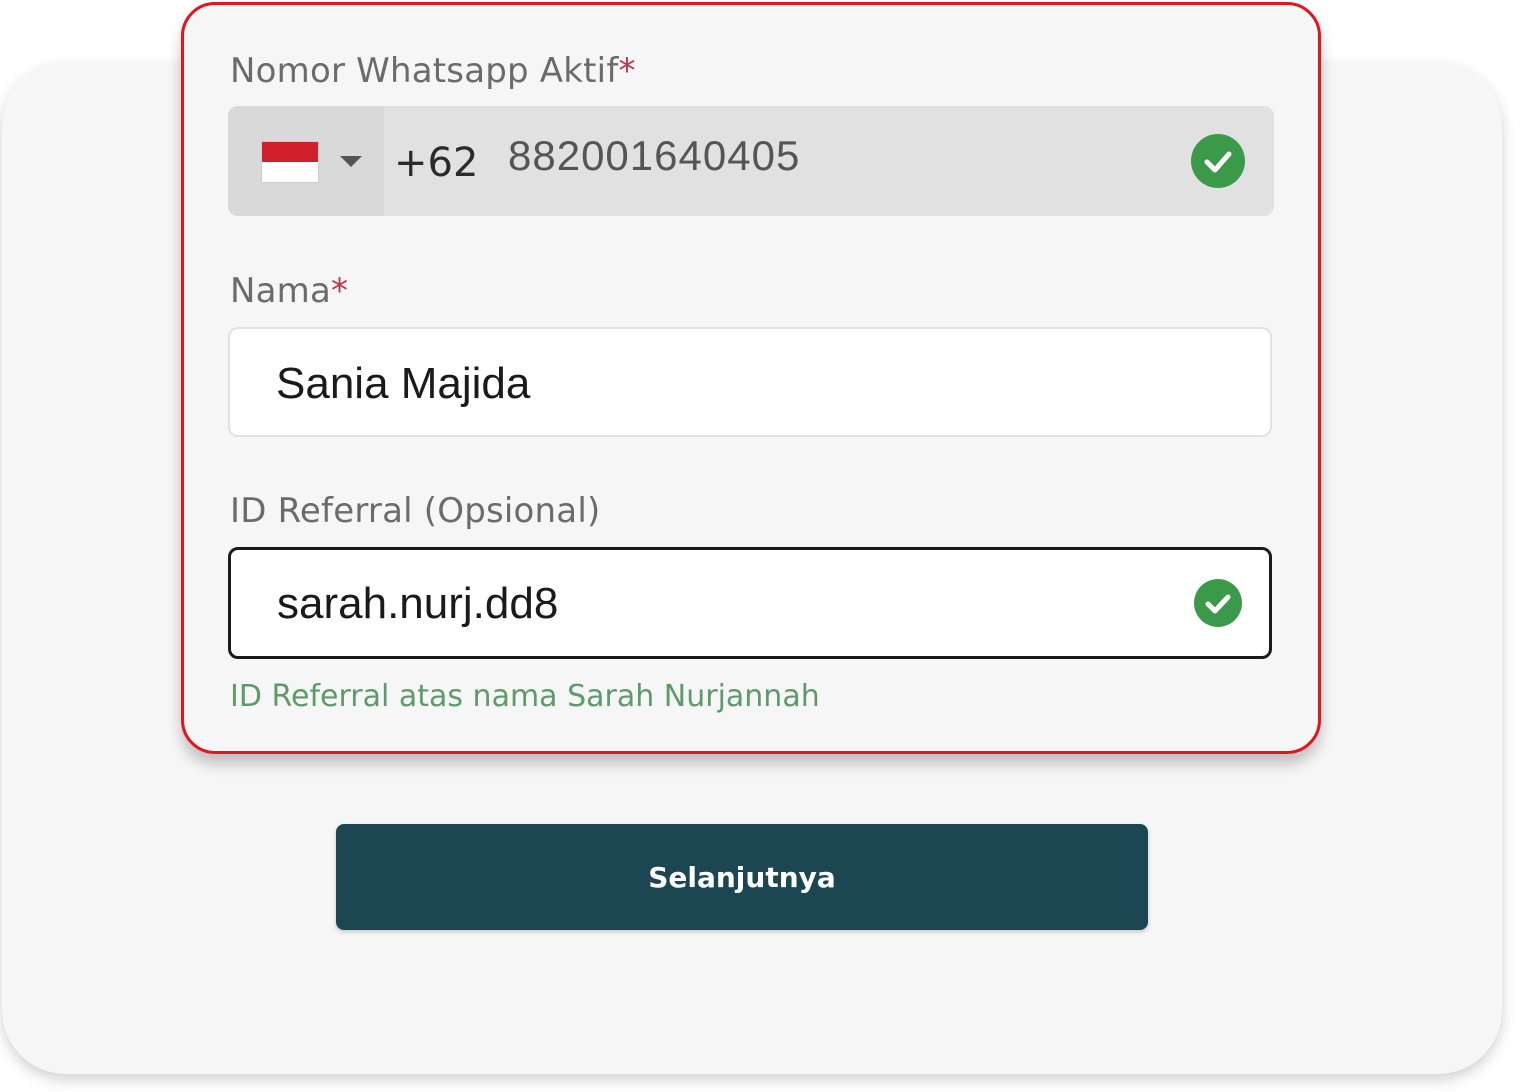 This screenshot has width=1521, height=1092. Describe the element at coordinates (424, 71) in the screenshot. I see `phone-label-text: Nomor Whatsapp Aktif` at that location.